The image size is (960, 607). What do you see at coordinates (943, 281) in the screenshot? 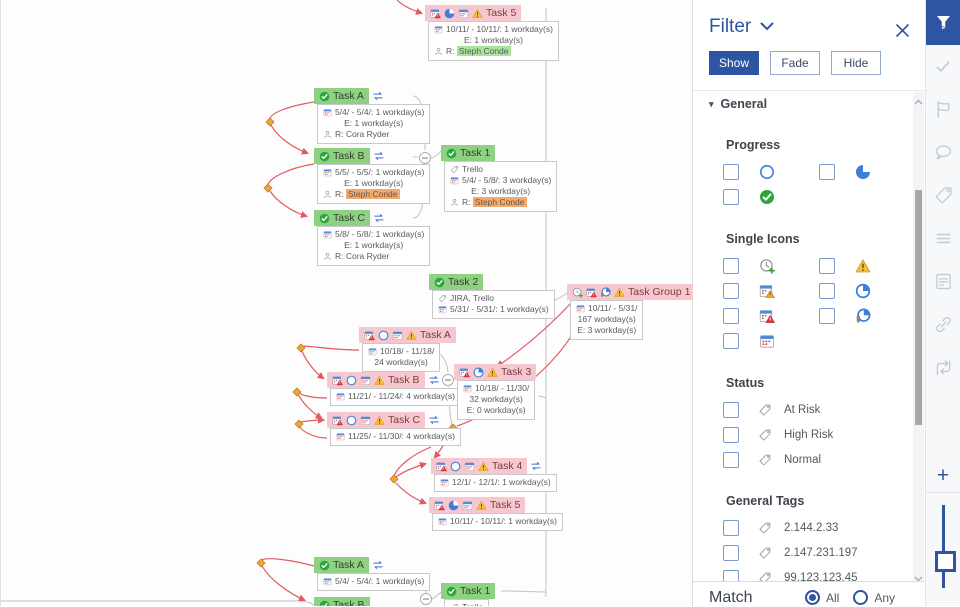
I see `toolbar-note-button` at bounding box center [943, 281].